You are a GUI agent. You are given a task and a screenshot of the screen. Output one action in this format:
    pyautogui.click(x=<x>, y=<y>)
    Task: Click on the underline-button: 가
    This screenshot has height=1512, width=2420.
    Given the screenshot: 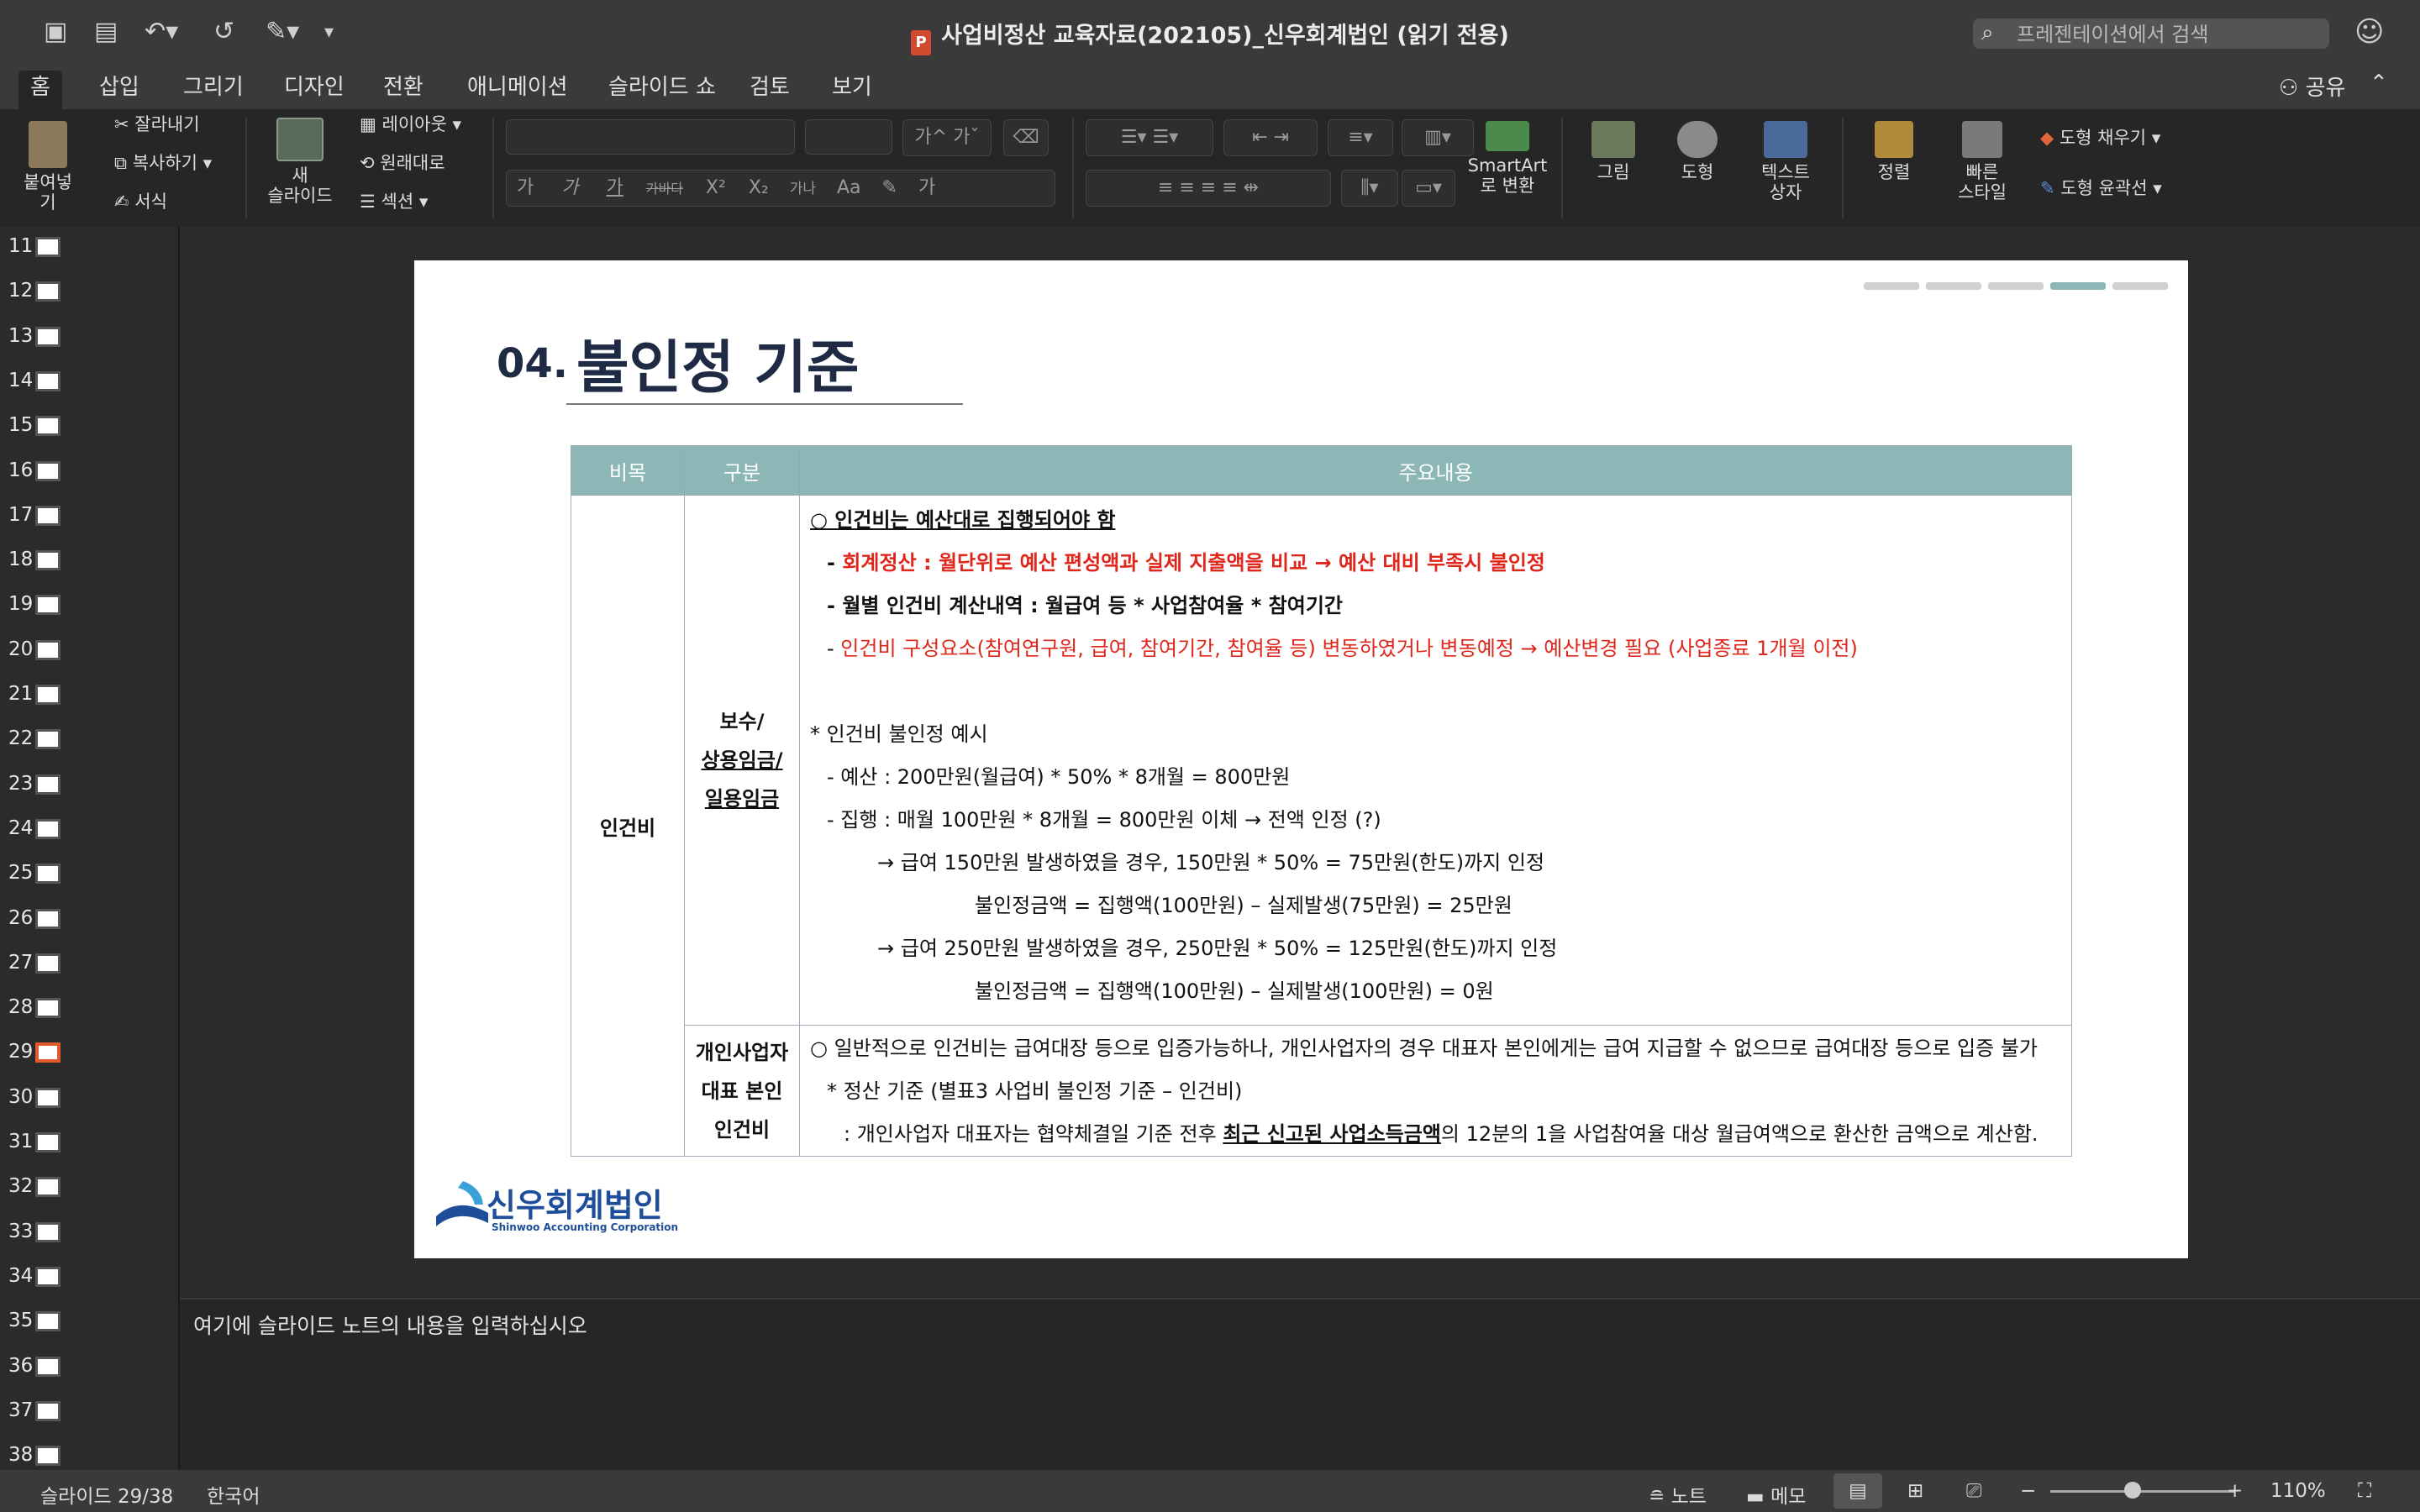 What is the action you would take?
    pyautogui.click(x=615, y=187)
    